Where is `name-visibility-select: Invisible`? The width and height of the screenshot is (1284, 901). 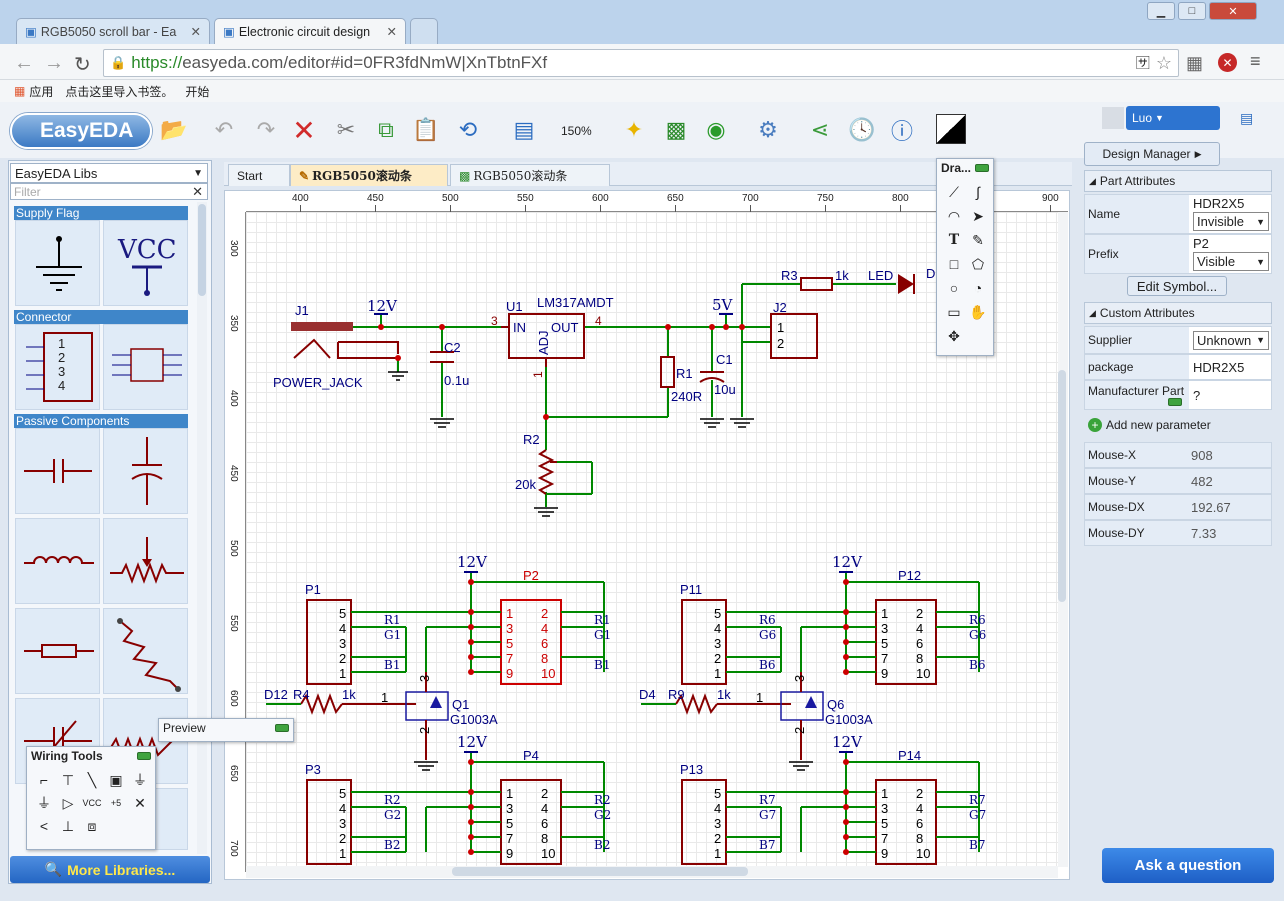
name-visibility-select: Invisible is located at coordinates (1231, 221).